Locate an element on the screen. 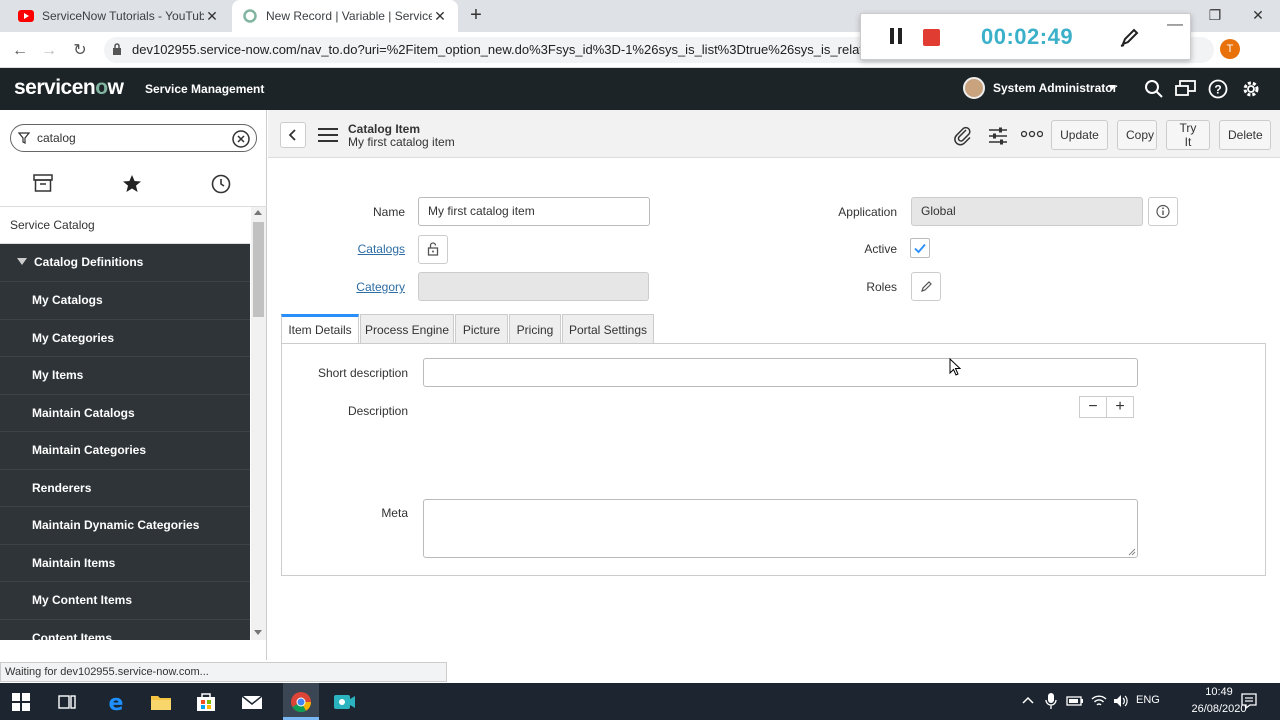 Image resolution: width=1280 pixels, height=720 pixels. application-input: Global is located at coordinates (1027, 211).